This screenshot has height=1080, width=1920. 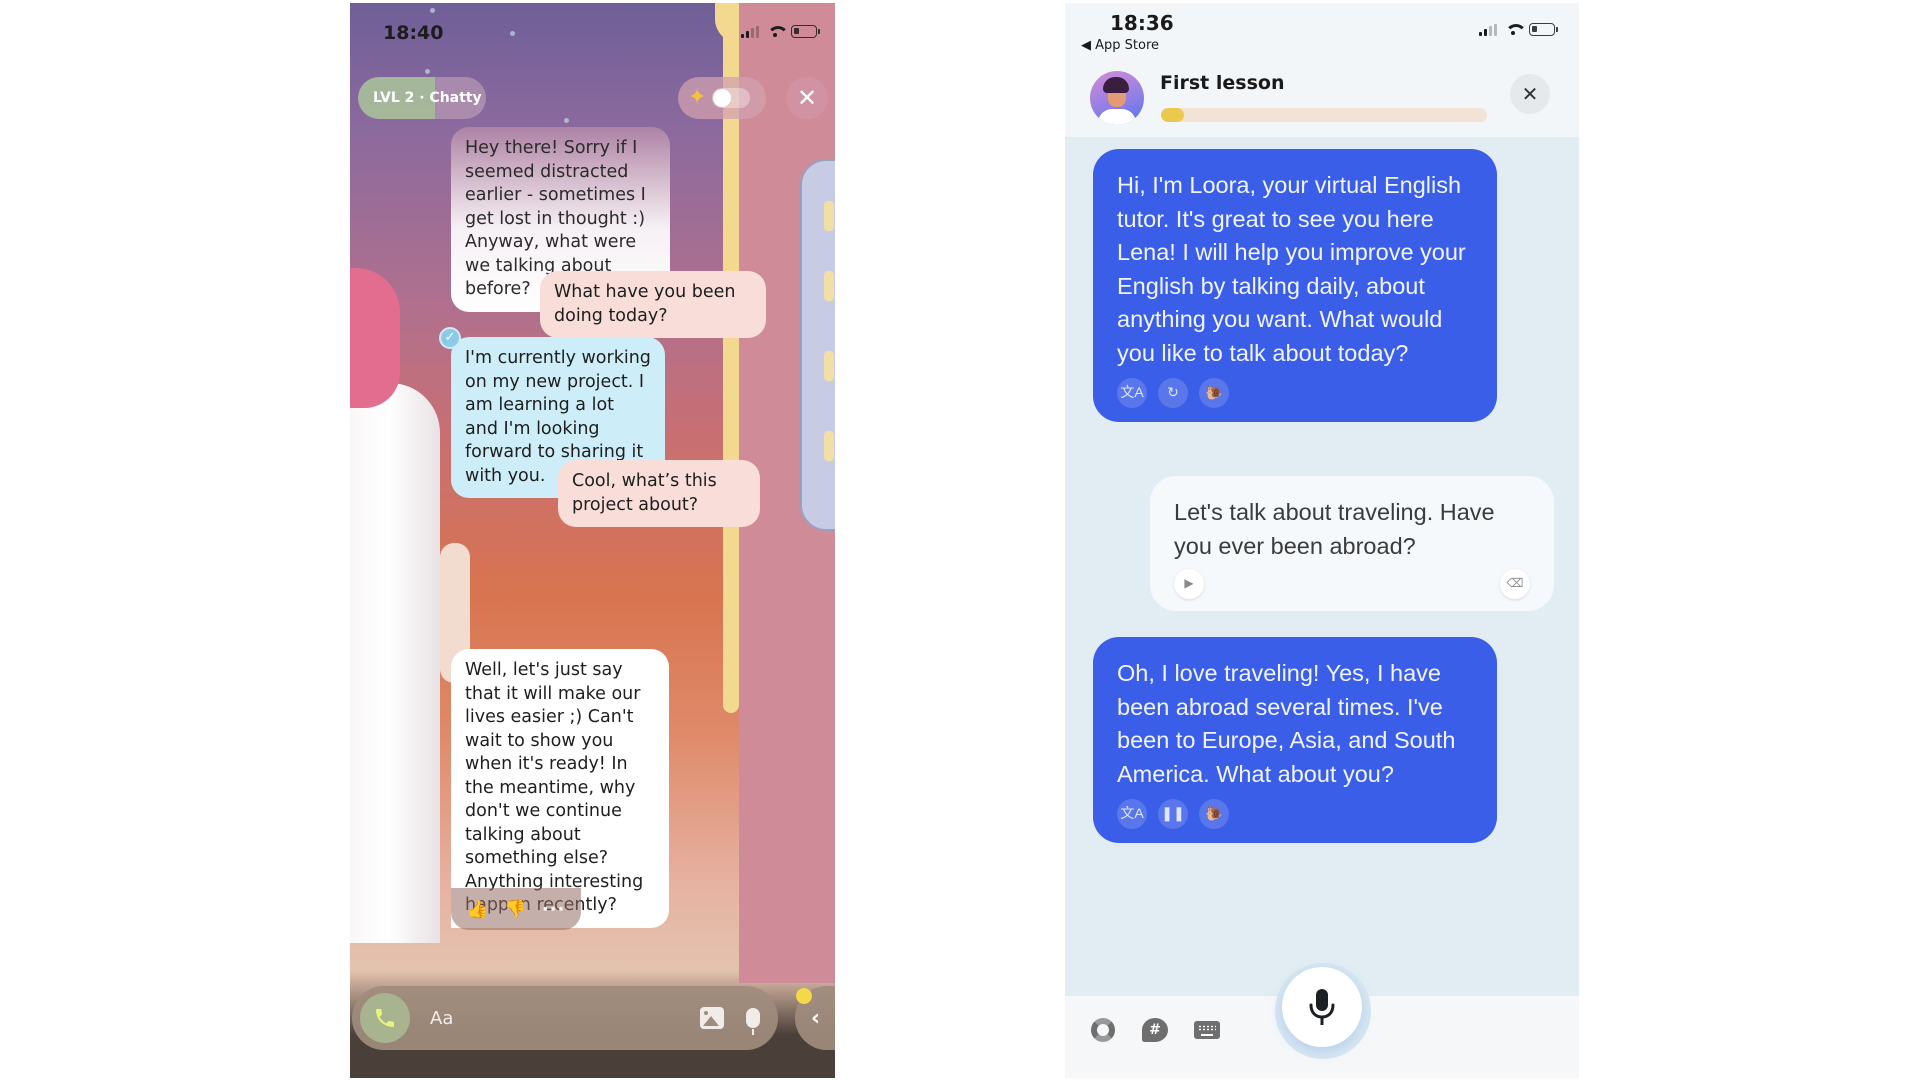 I want to click on message-reactions: 👍 👎 ···, so click(x=516, y=909).